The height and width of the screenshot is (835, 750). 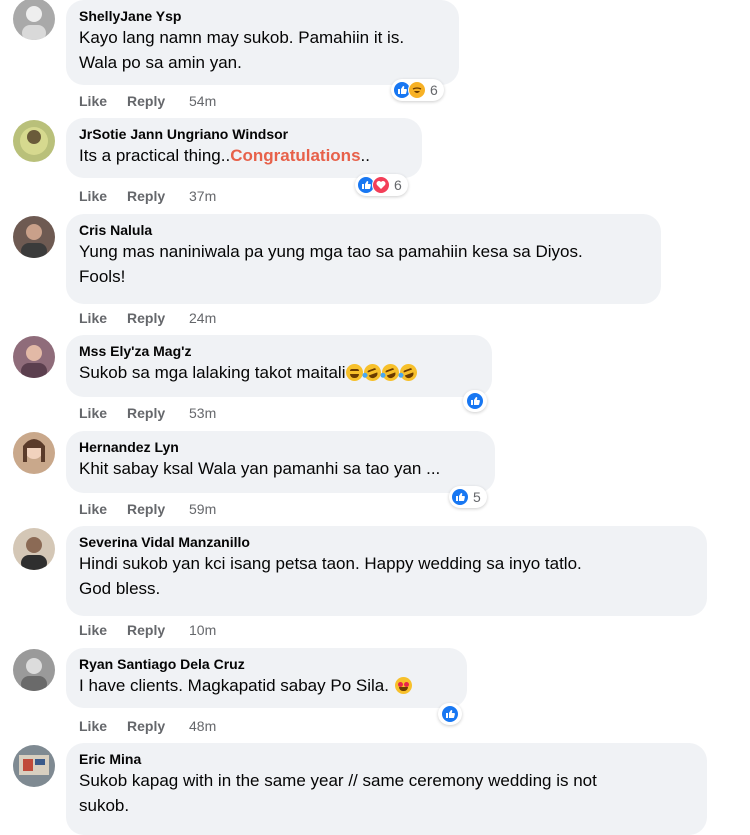 What do you see at coordinates (364, 230) in the screenshot?
I see `comment-author: Cris Nalula` at bounding box center [364, 230].